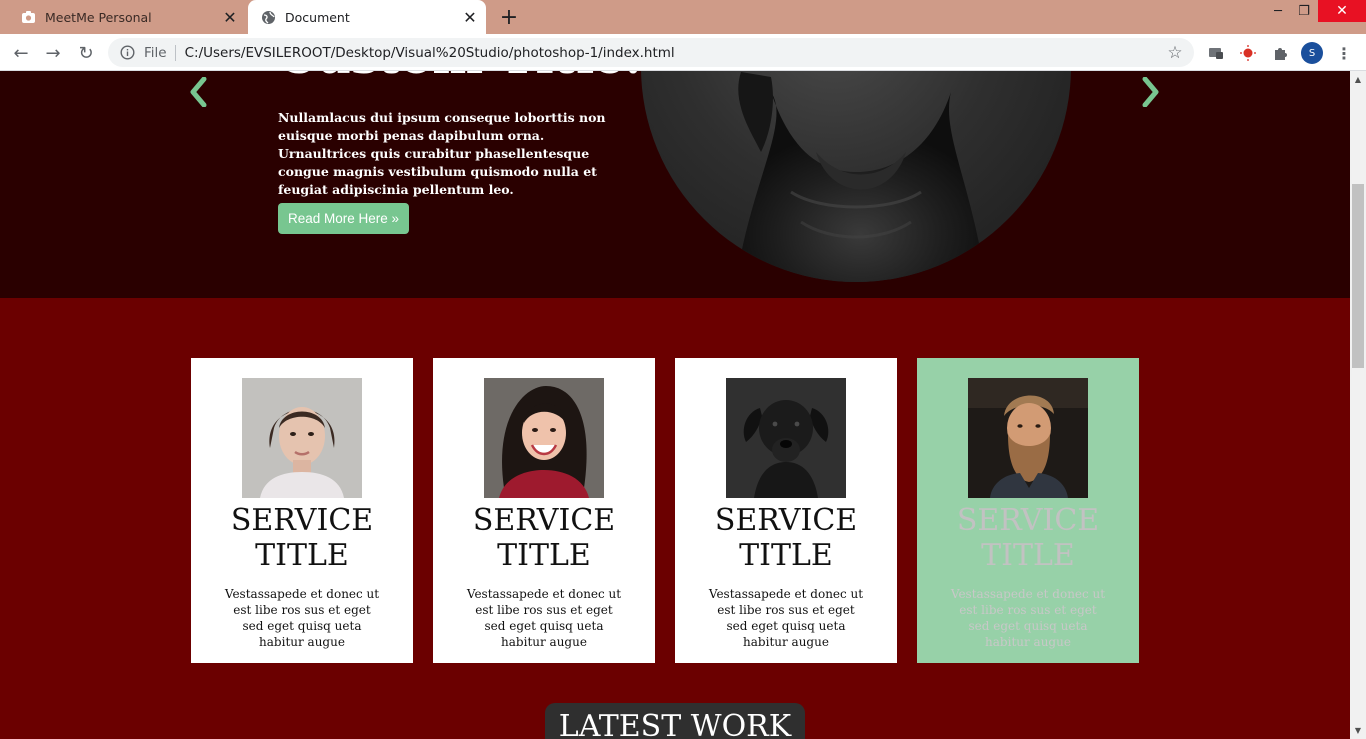  What do you see at coordinates (127, 53) in the screenshot?
I see `info-icon` at bounding box center [127, 53].